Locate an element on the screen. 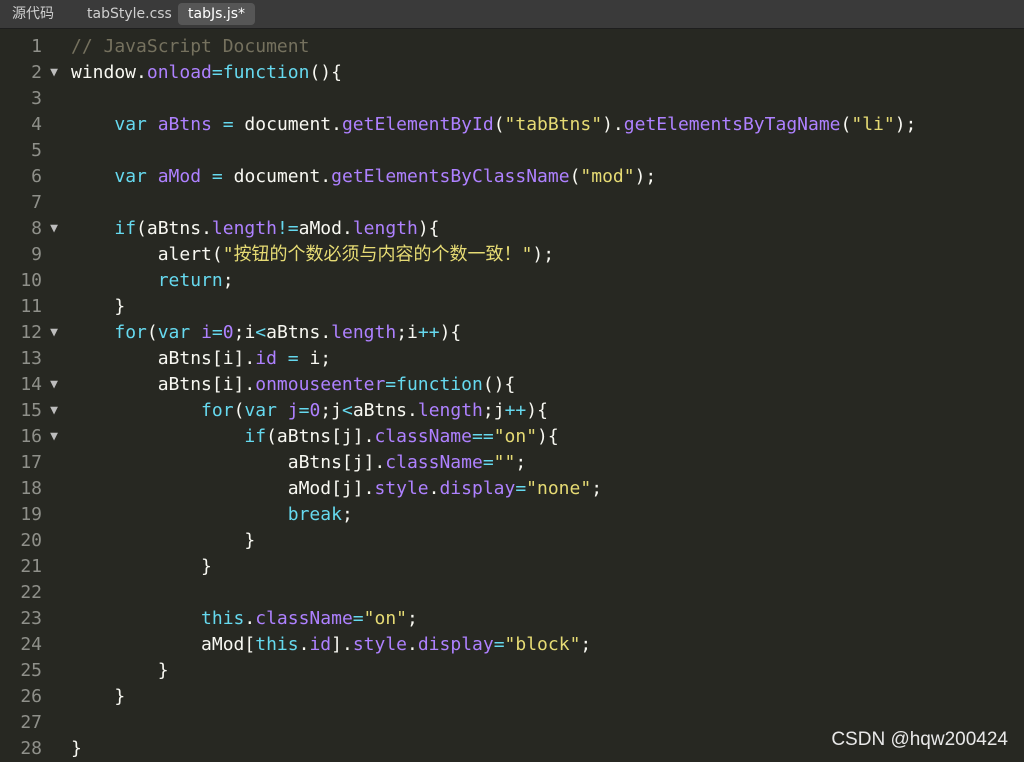 The height and width of the screenshot is (762, 1024). code-line: 24 aMod[this.id].style.display="block"; is located at coordinates (512, 645).